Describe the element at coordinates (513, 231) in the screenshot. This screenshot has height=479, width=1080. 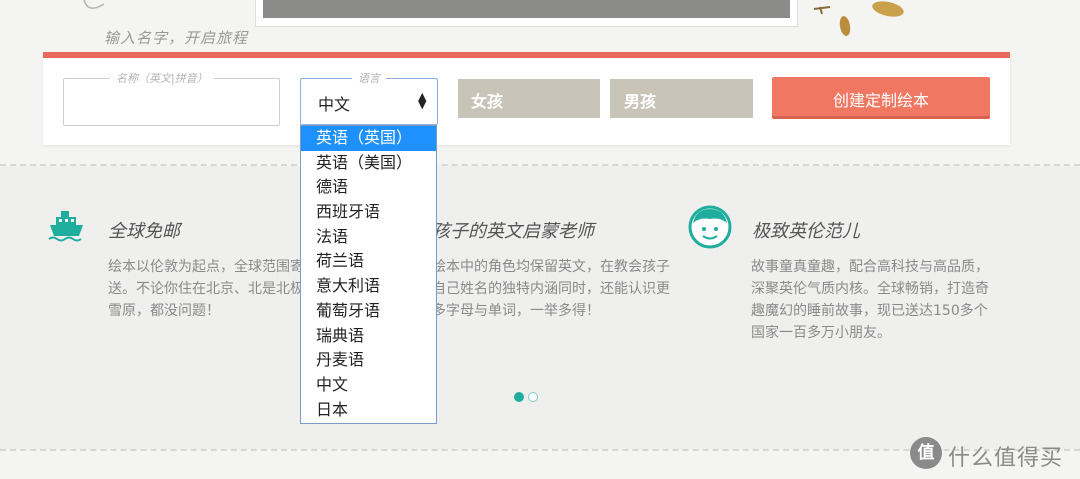
I see `feature-title: 孩子的英文启蒙老师` at that location.